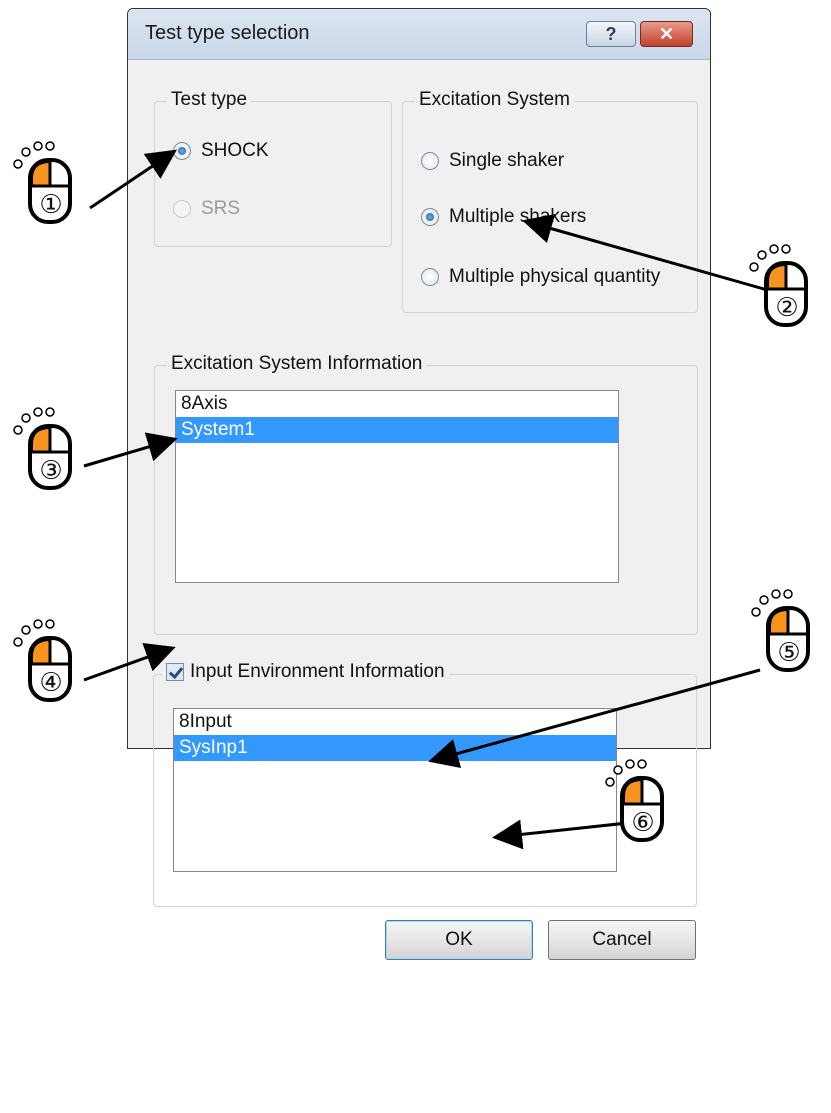 The image size is (831, 1113). What do you see at coordinates (48, 182) in the screenshot?
I see `mouse-click-icon-1: ①` at bounding box center [48, 182].